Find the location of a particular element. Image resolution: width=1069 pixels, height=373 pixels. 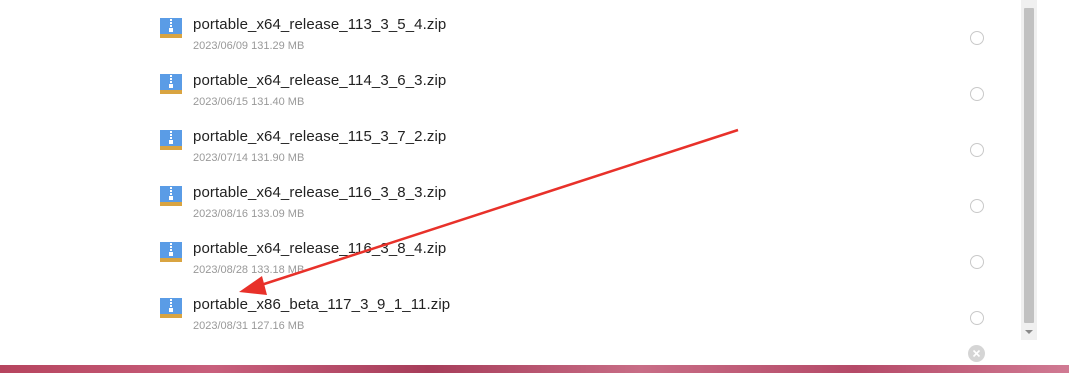

close-button is located at coordinates (976, 353).